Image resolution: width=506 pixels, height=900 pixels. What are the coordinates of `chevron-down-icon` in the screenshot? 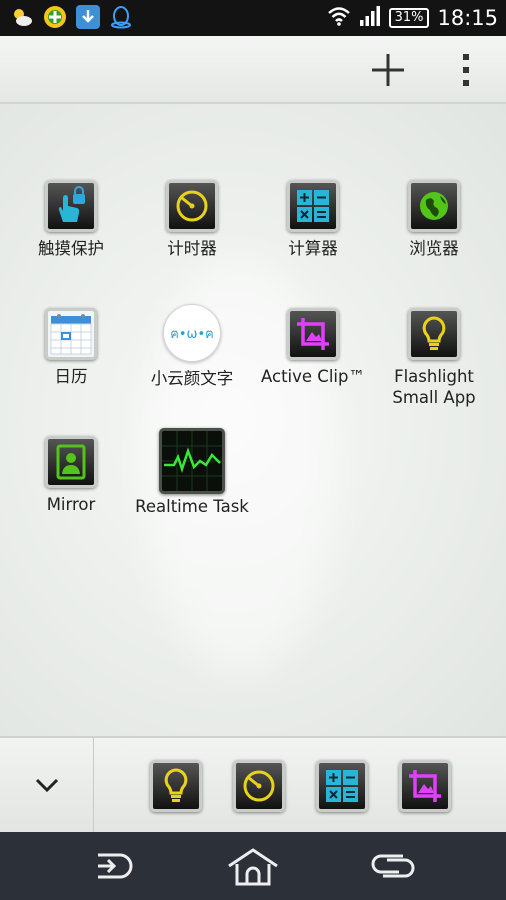 It's located at (46, 785).